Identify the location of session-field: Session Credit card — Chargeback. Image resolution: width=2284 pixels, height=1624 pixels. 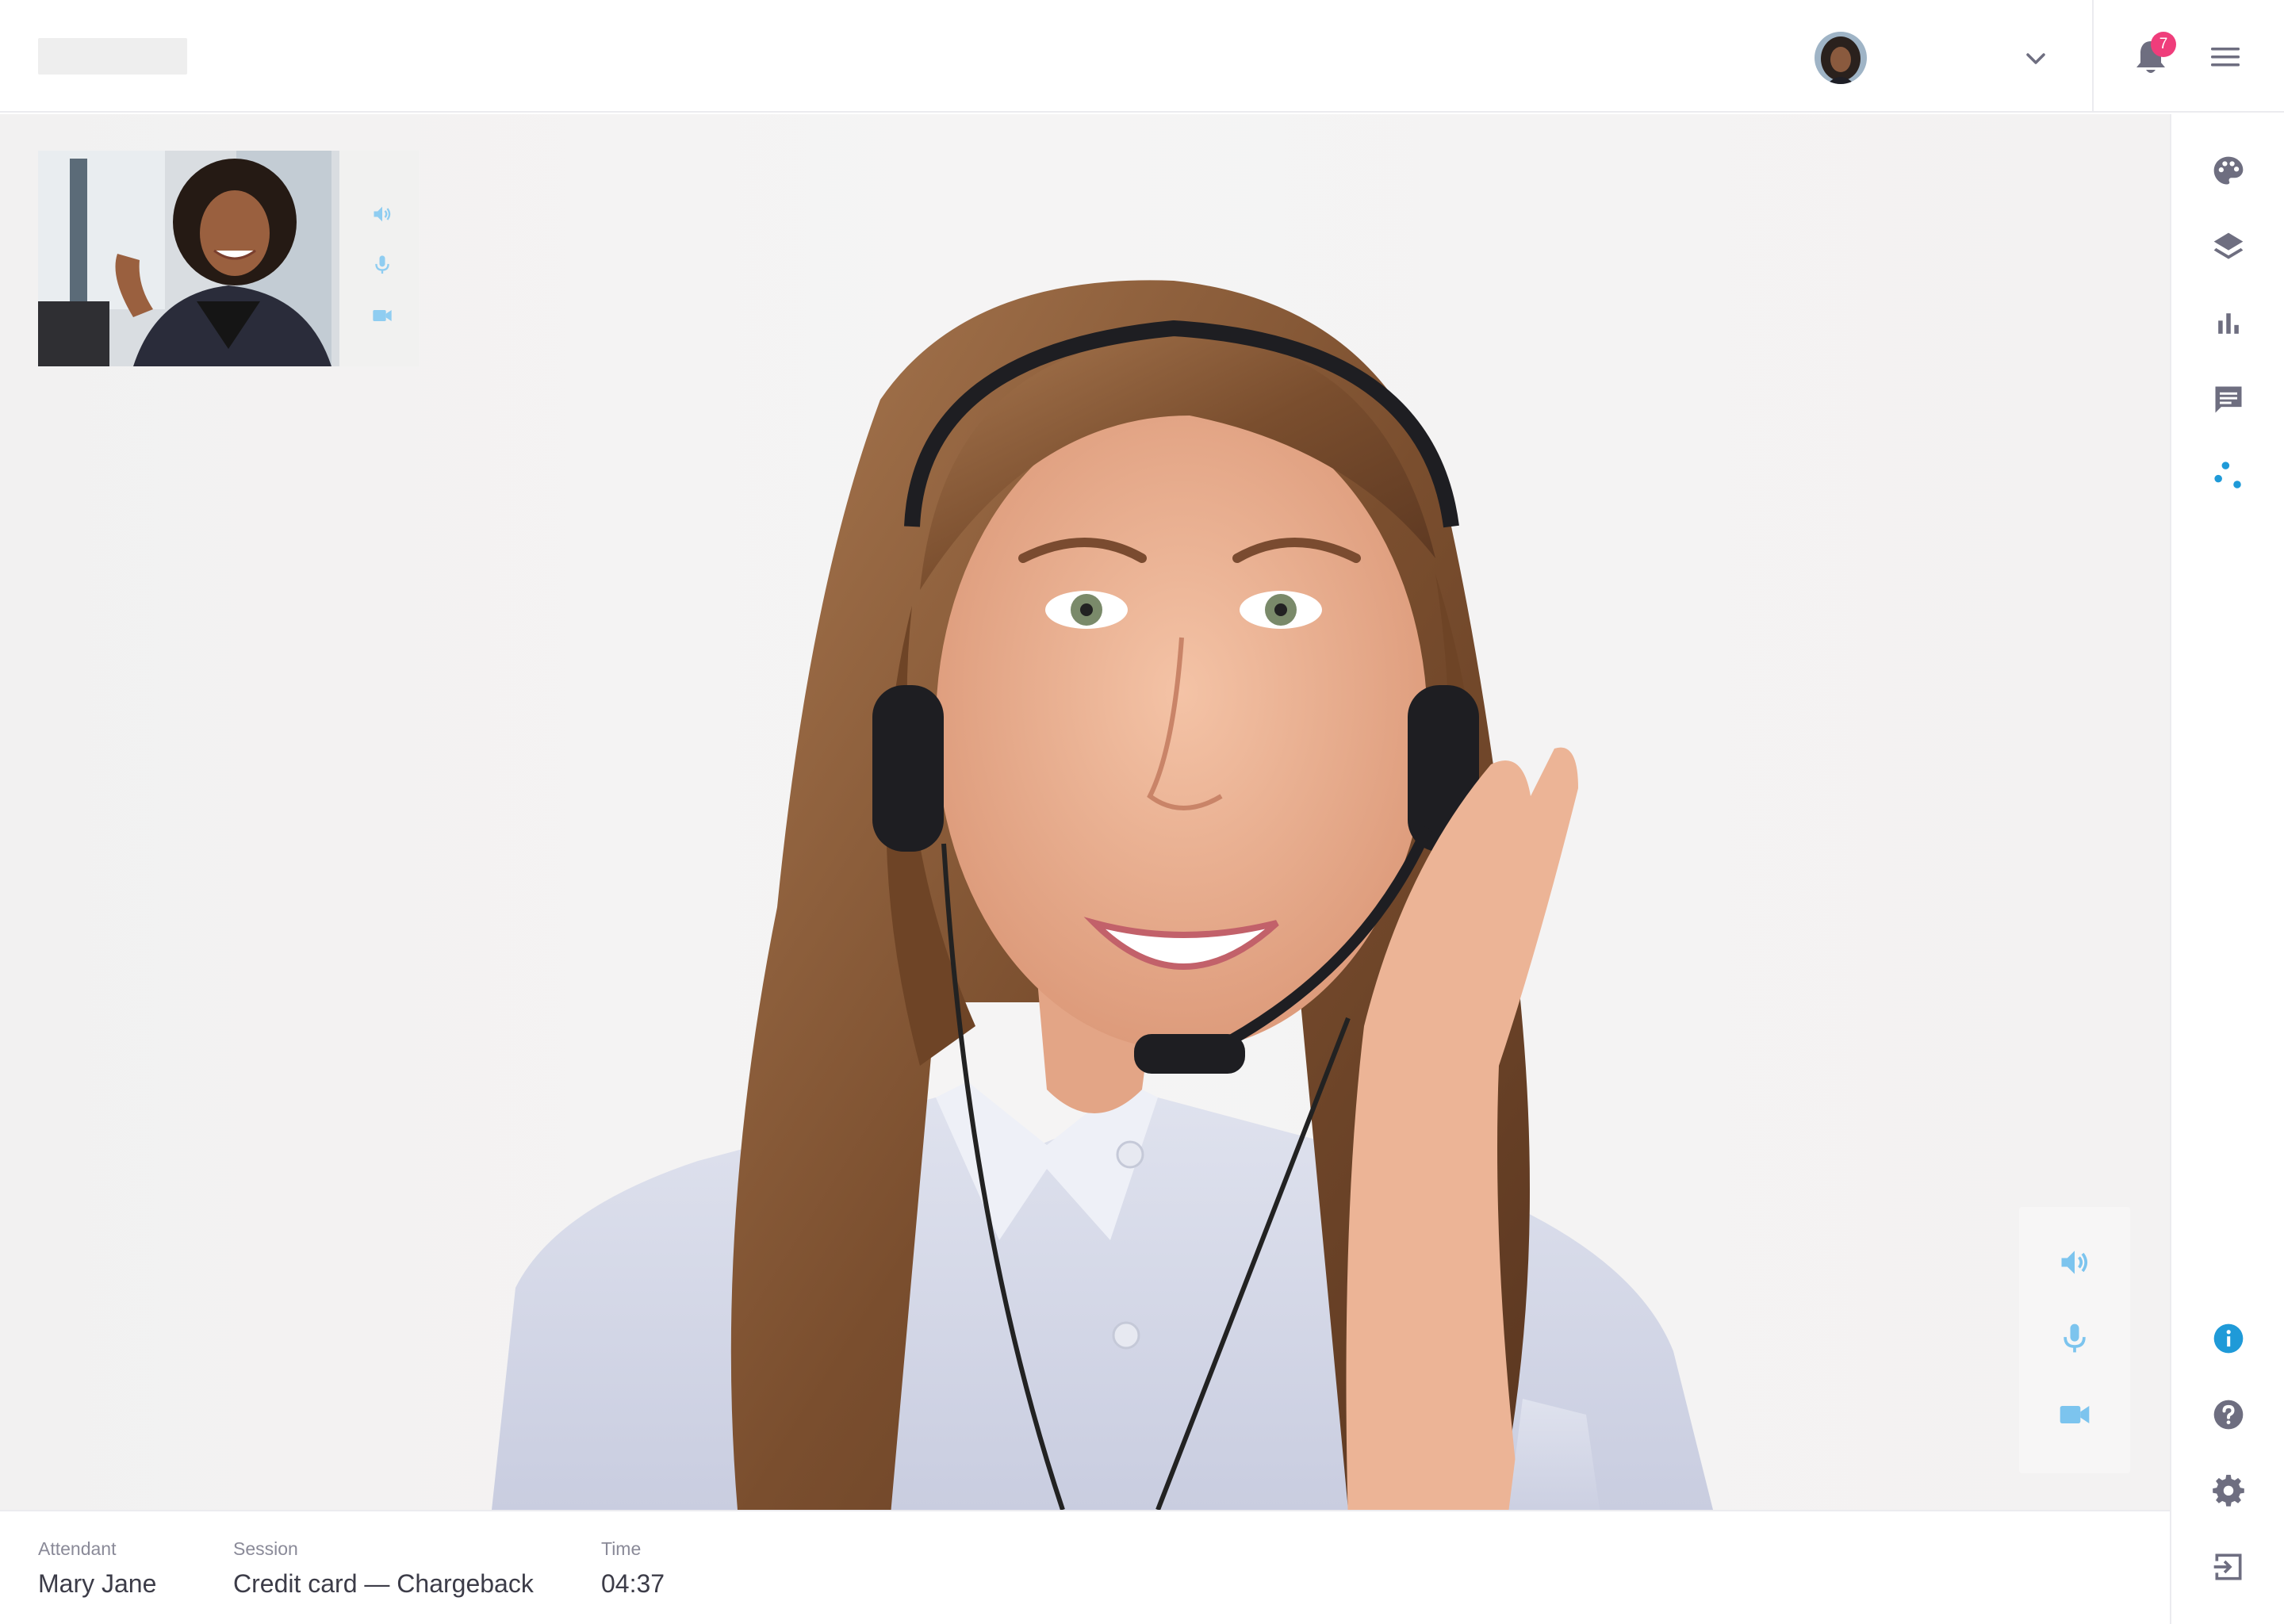
(383, 1568).